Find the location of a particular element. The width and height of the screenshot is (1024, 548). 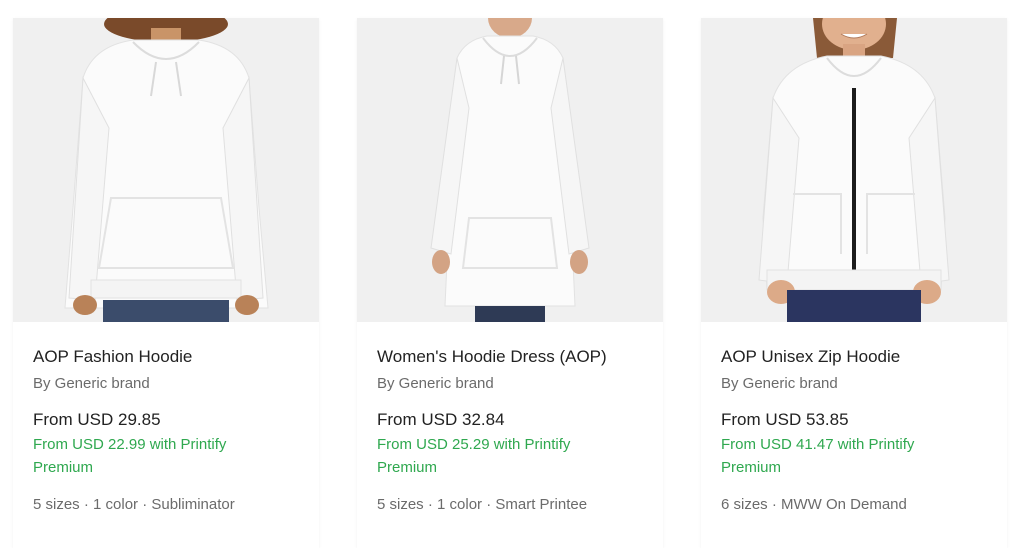

premium-price: From USD 22.99 with Printify Premium is located at coordinates (130, 456).